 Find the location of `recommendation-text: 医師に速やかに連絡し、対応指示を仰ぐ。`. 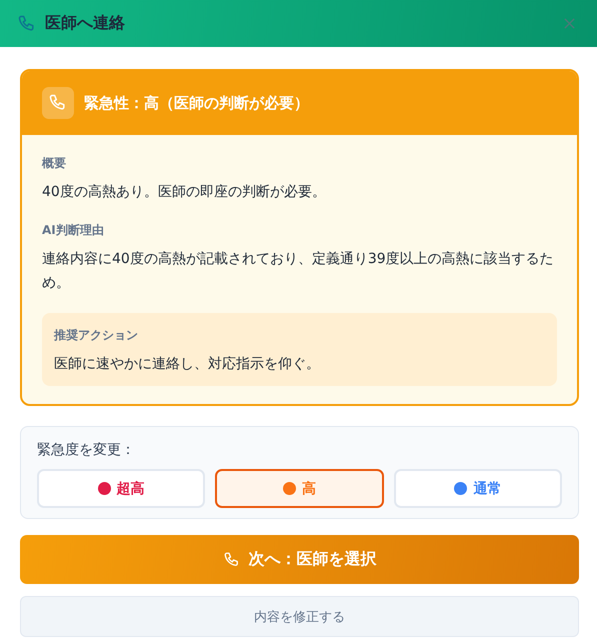

recommendation-text: 医師に速やかに連絡し、対応指示を仰ぐ。 is located at coordinates (187, 364).